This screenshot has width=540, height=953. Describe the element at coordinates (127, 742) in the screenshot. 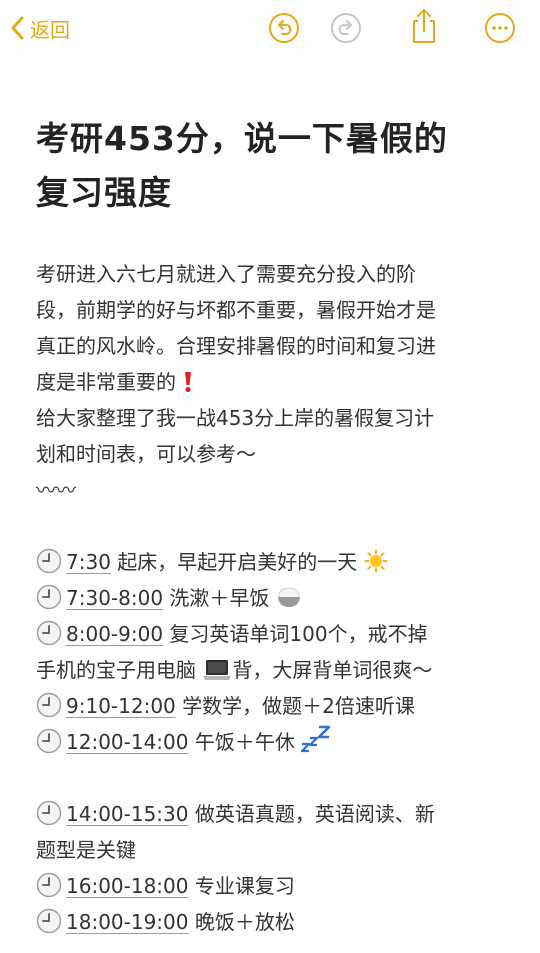

I see `time-link: 12:00-14:00` at that location.